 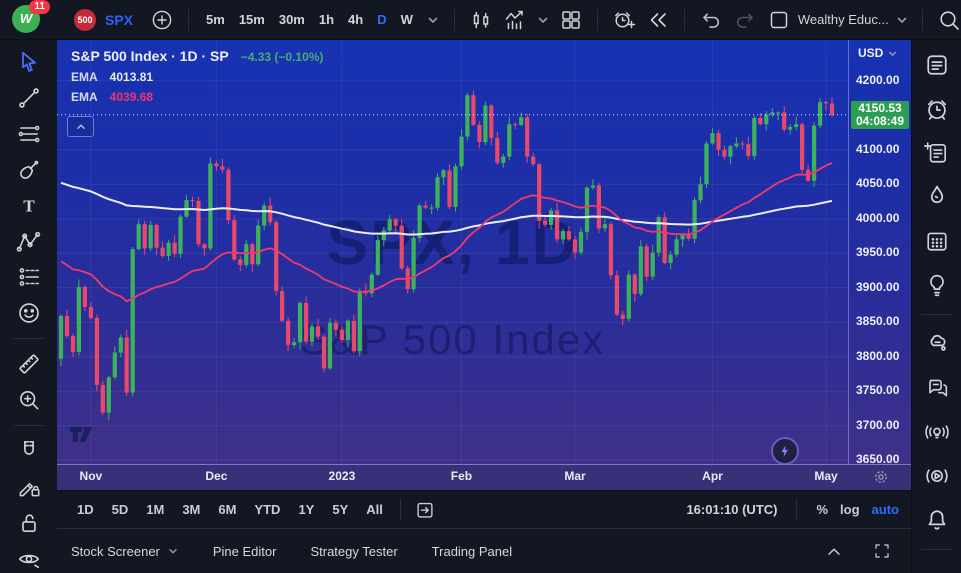 What do you see at coordinates (31, 17) in the screenshot?
I see `app-logo: W 11` at bounding box center [31, 17].